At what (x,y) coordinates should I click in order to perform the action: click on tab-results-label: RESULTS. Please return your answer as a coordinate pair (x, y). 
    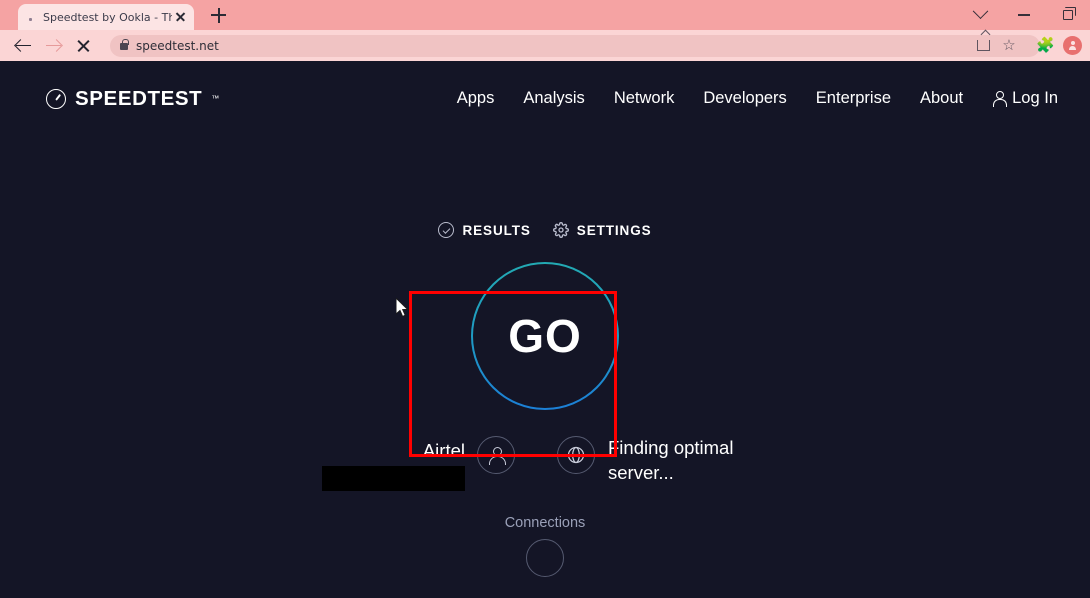
    Looking at the image, I should click on (496, 230).